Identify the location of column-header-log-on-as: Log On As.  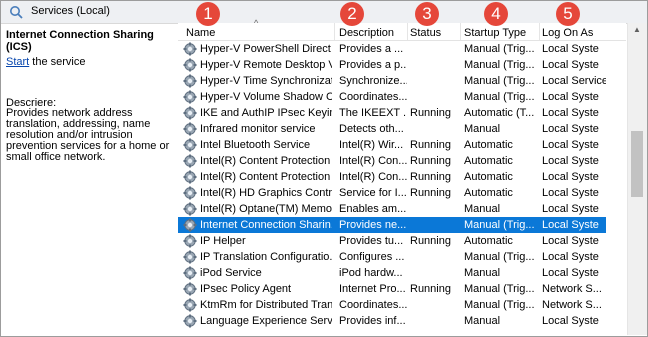
(567, 33).